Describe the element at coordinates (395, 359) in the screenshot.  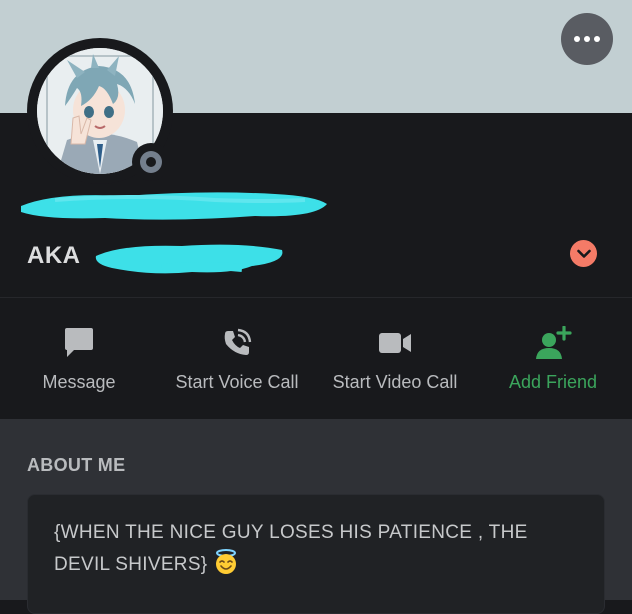
I see `start-video-call-button: Start Video Call` at that location.